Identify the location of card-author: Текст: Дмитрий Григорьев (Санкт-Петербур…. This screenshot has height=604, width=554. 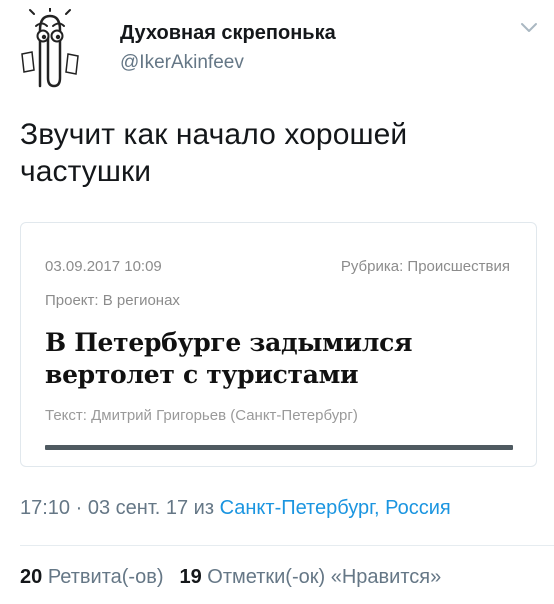
(201, 415).